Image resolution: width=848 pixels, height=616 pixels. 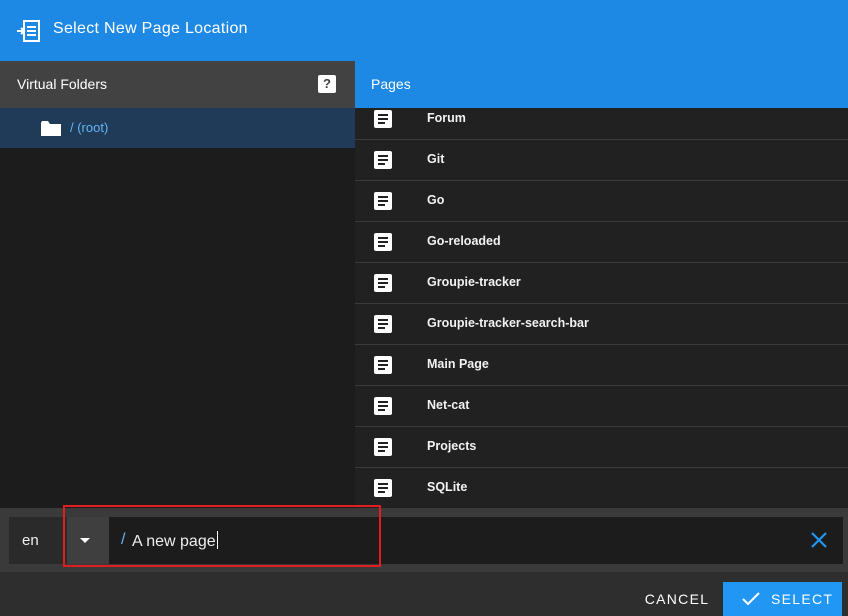 I want to click on page-list-item: Forum, so click(x=601, y=124).